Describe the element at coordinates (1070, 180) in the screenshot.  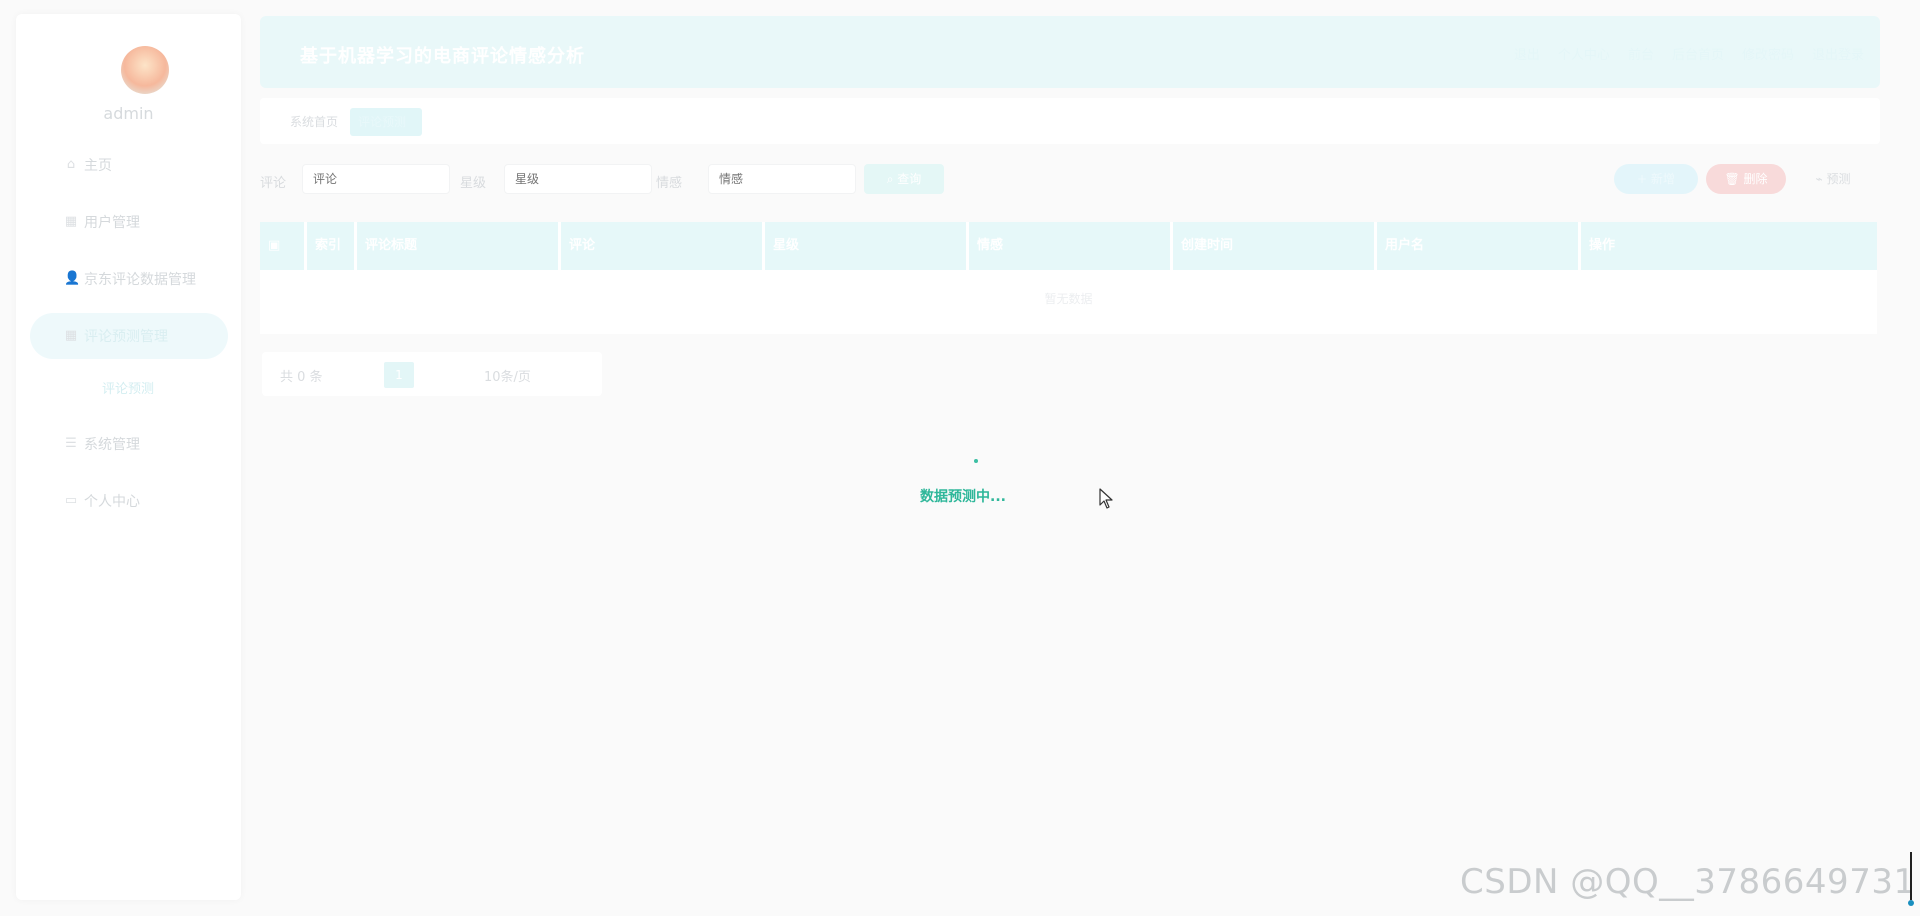
I see `search-bar: 评论 星级 情感 ⌕ 查询 + 新增 🗑 删除 ⌁ 预测` at that location.